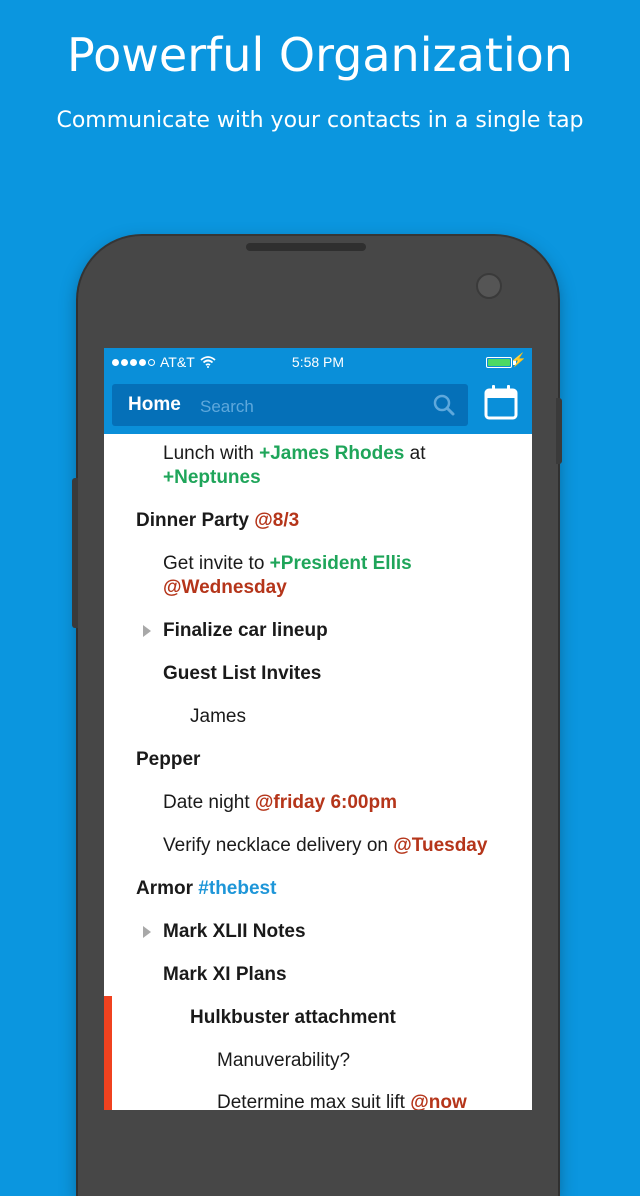 The height and width of the screenshot is (1196, 640). I want to click on status-time: 5:58 PM, so click(318, 362).